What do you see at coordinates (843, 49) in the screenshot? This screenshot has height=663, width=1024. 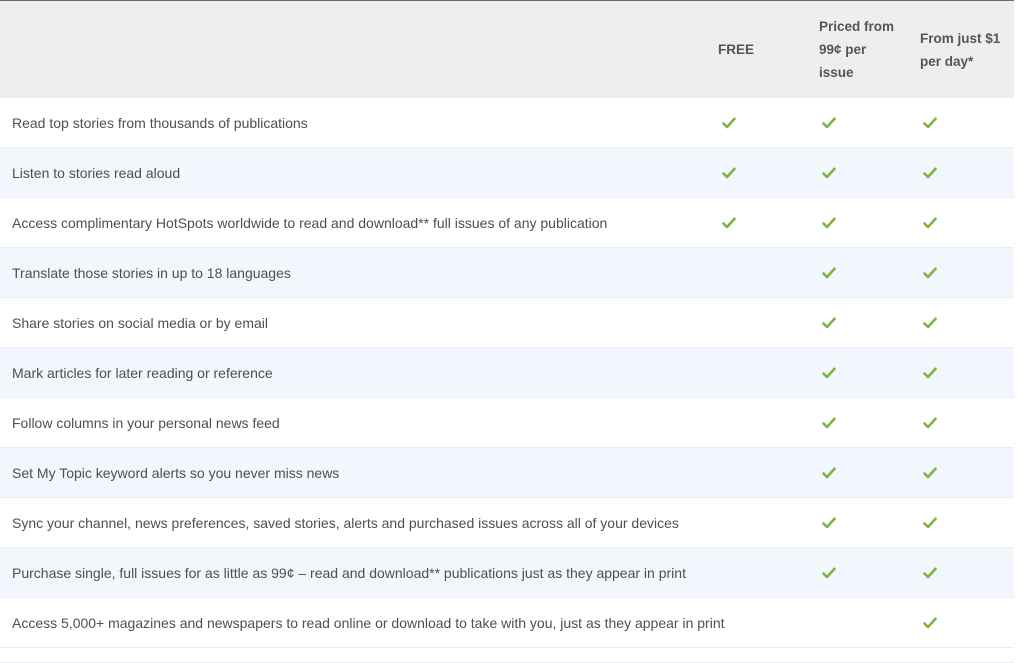 I see `header-priced-line: 99¢ per` at bounding box center [843, 49].